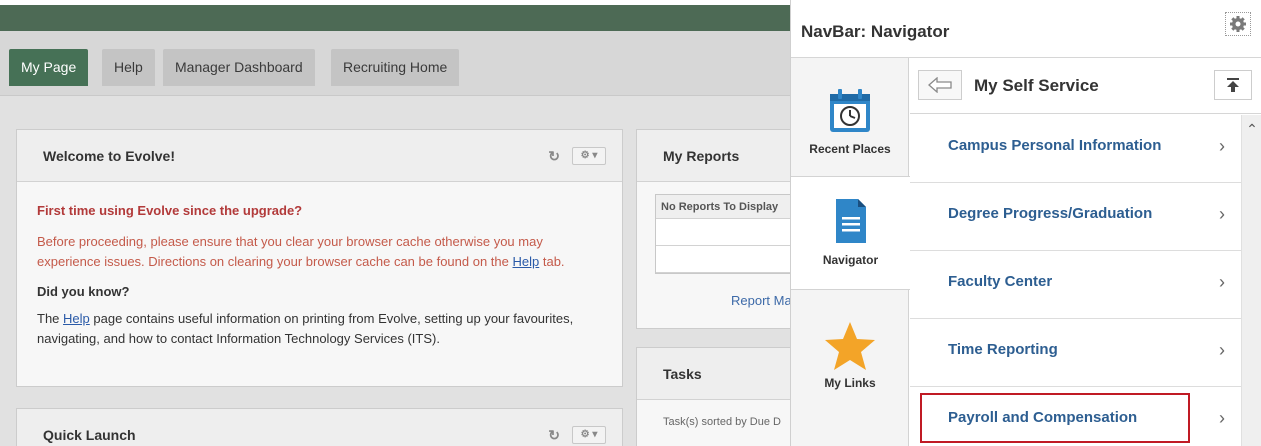  What do you see at coordinates (850, 110) in the screenshot?
I see `calendar-clock-icon` at bounding box center [850, 110].